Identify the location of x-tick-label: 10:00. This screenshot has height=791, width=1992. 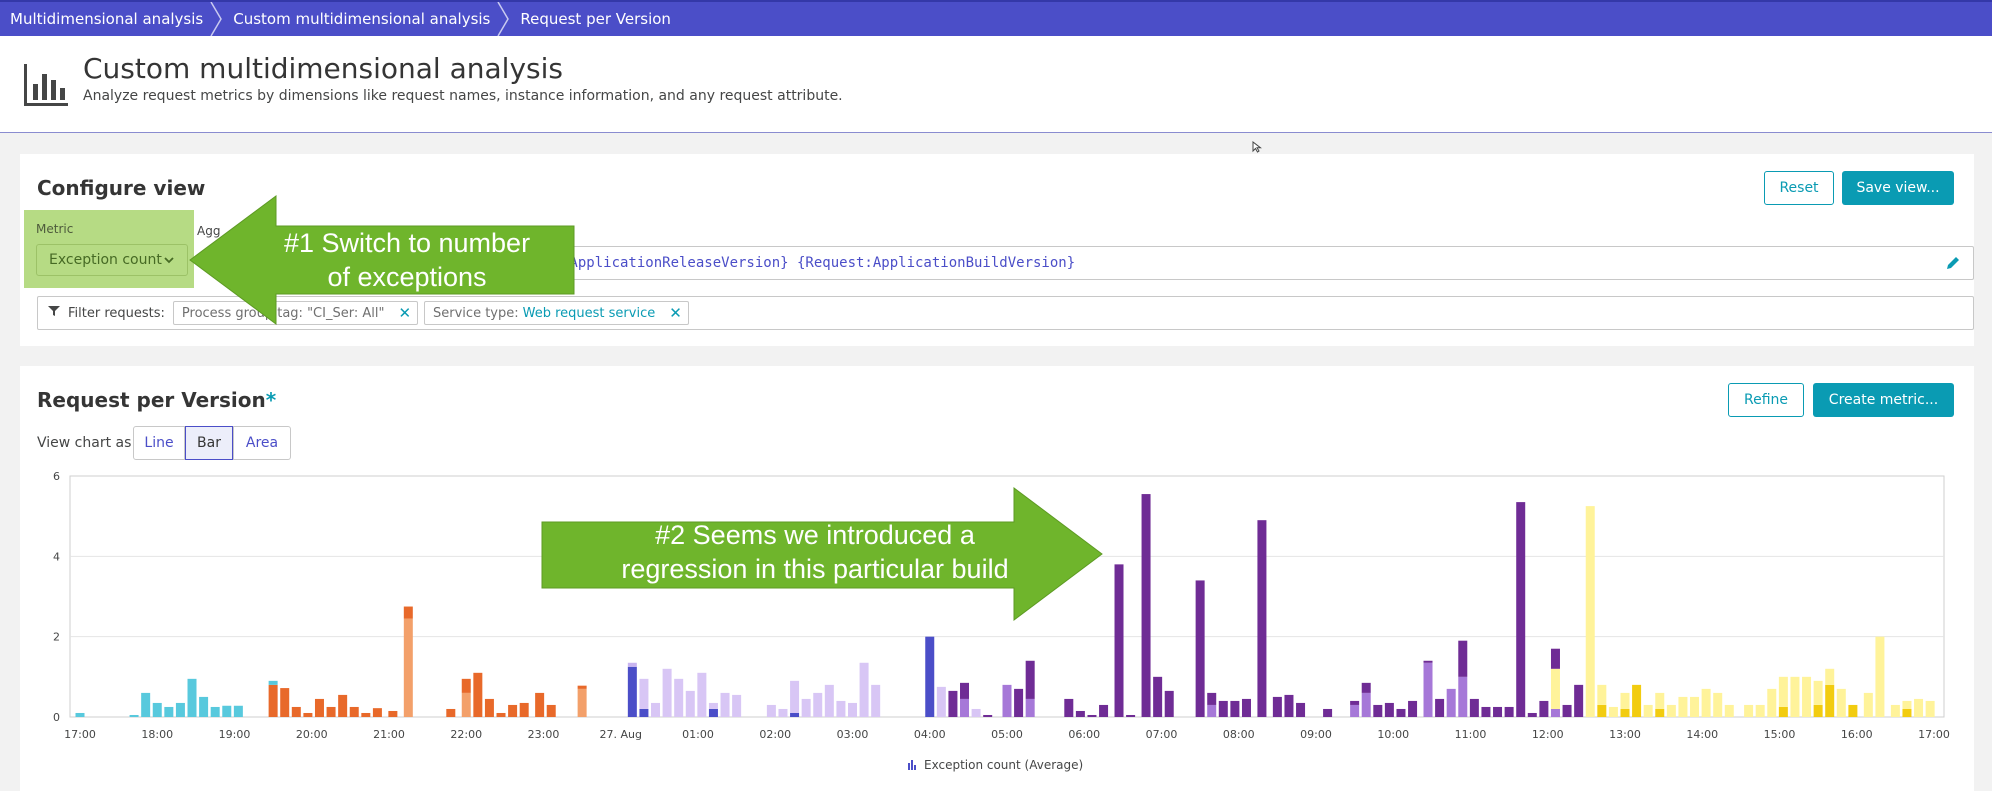
(1393, 734).